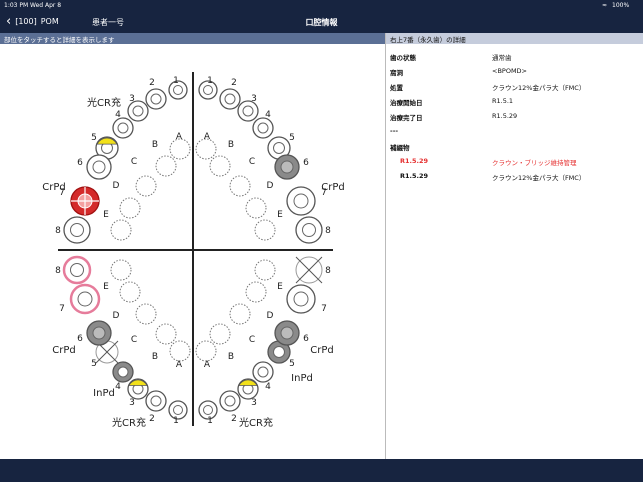 The width and height of the screenshot is (643, 482). What do you see at coordinates (252, 340) in the screenshot?
I see `primary-letter-lr-c: C` at bounding box center [252, 340].